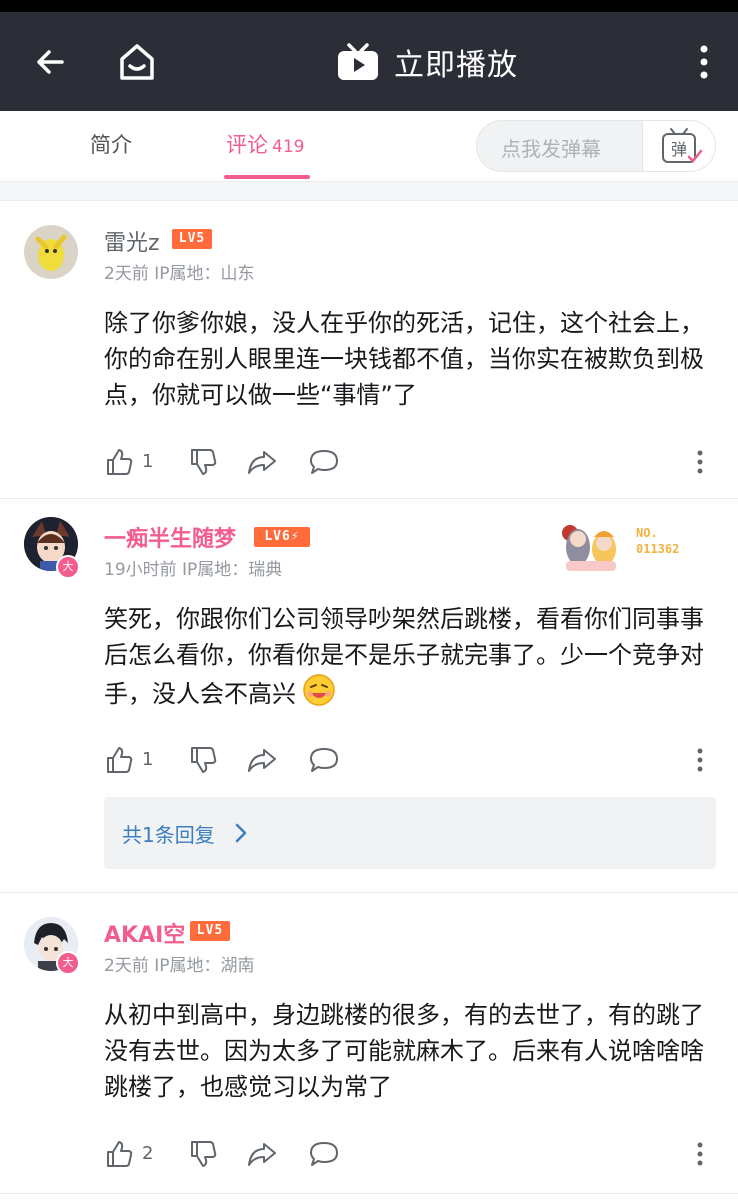 The height and width of the screenshot is (1200, 738). What do you see at coordinates (247, 145) in the screenshot?
I see `tab-comments-label: 评论` at bounding box center [247, 145].